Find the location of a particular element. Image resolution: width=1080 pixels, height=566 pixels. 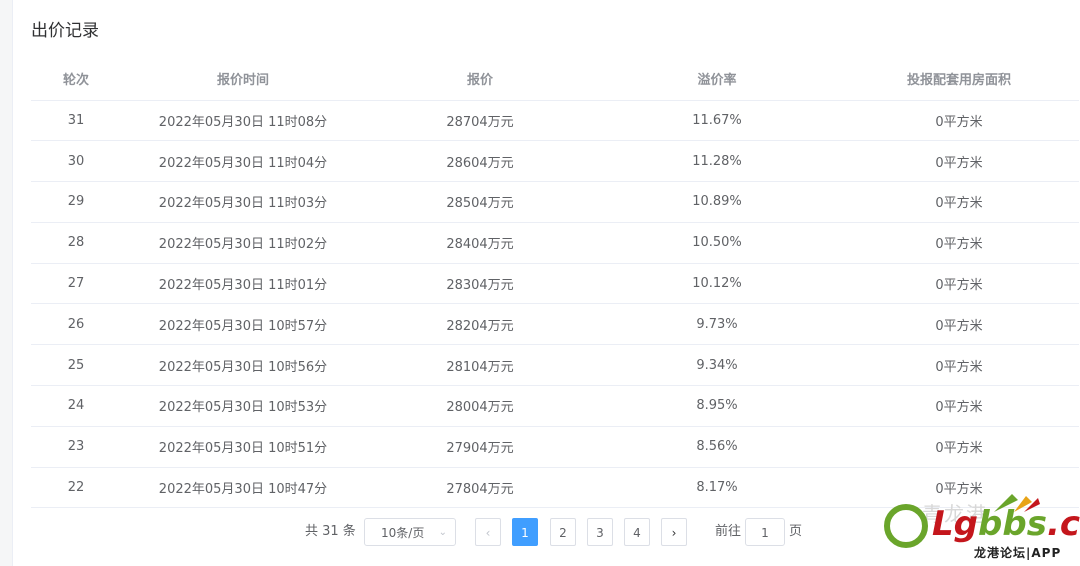

cell-premium-rate: 8.17% is located at coordinates (717, 488).